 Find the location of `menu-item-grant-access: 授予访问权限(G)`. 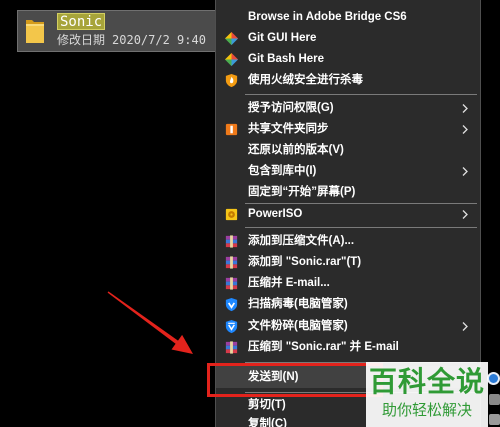

menu-item-grant-access: 授予访问权限(G) is located at coordinates (348, 108).